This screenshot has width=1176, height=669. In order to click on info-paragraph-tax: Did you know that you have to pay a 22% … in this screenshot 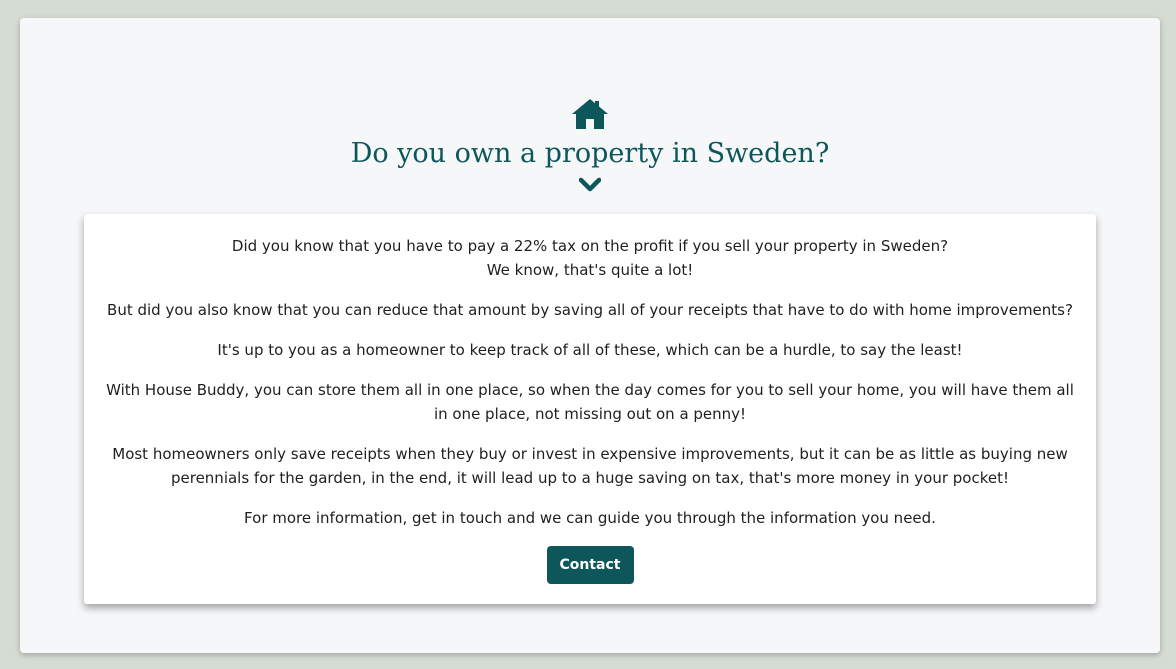, I will do `click(590, 258)`.